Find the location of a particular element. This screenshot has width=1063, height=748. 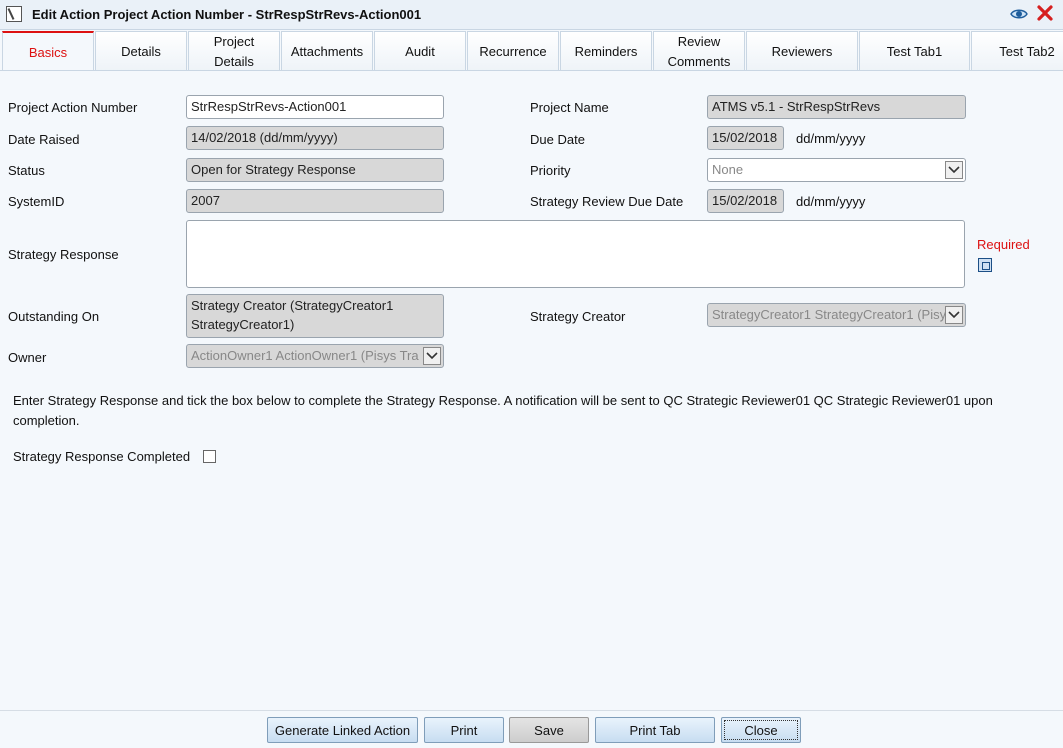

tab-review-comments: Review Comments is located at coordinates (699, 50).